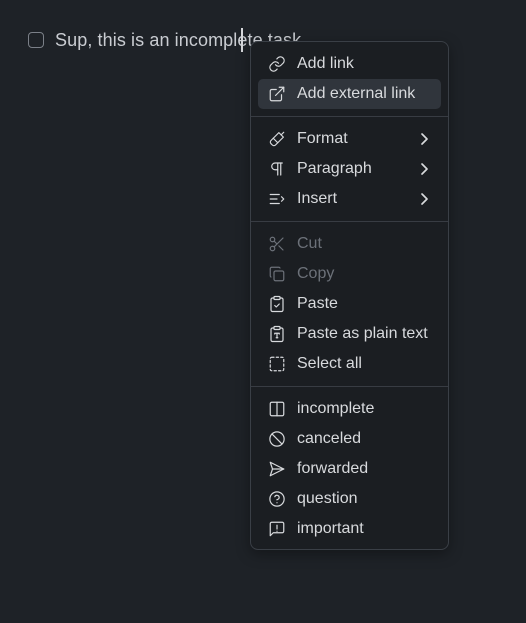 The height and width of the screenshot is (623, 526). I want to click on question-circle-icon, so click(277, 499).